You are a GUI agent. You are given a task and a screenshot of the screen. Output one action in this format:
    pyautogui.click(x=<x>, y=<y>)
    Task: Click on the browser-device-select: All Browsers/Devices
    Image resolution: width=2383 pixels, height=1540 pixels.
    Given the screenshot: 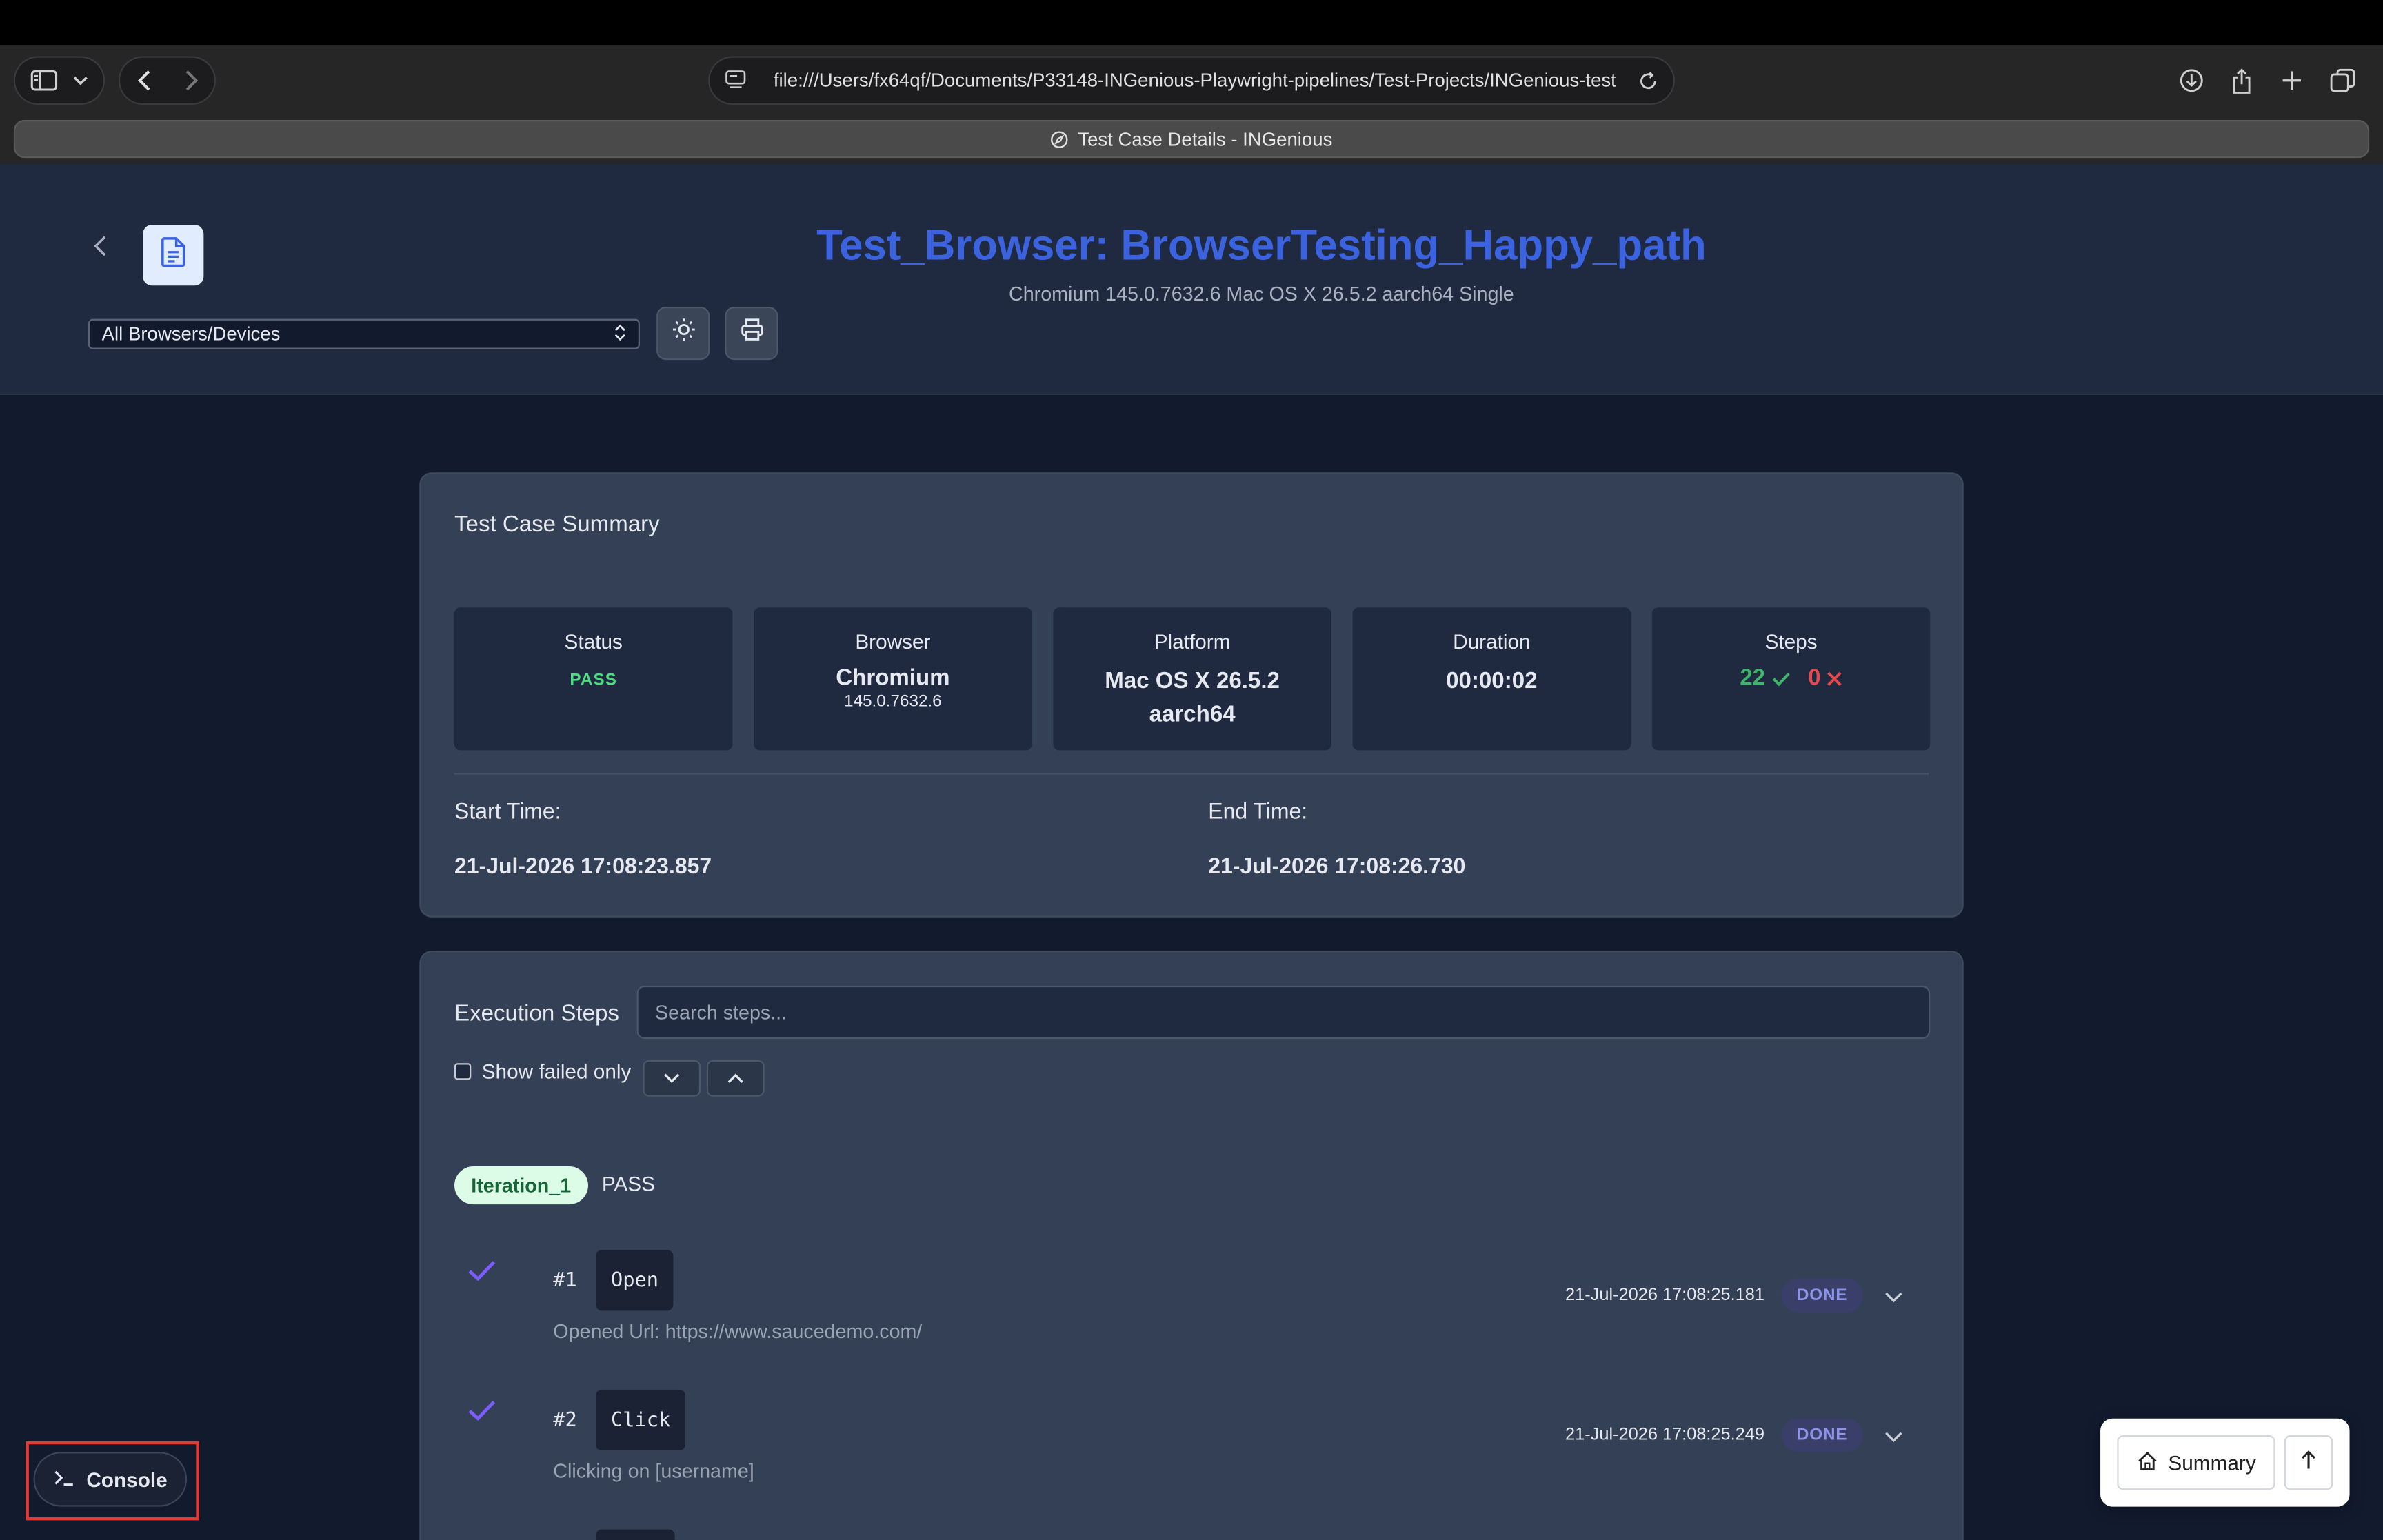 What is the action you would take?
    pyautogui.click(x=364, y=334)
    